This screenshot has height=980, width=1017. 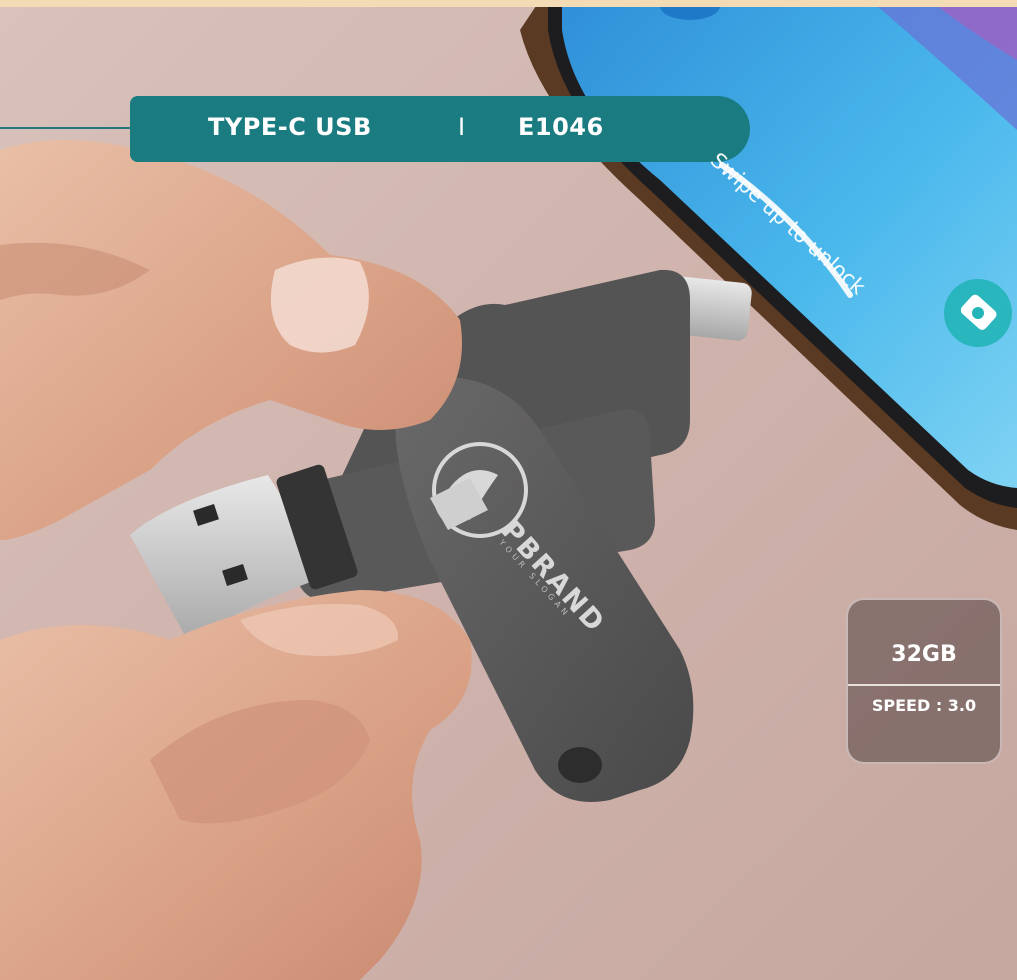 I want to click on spec-card: 32GB SPEED : 3.0, so click(x=924, y=681).